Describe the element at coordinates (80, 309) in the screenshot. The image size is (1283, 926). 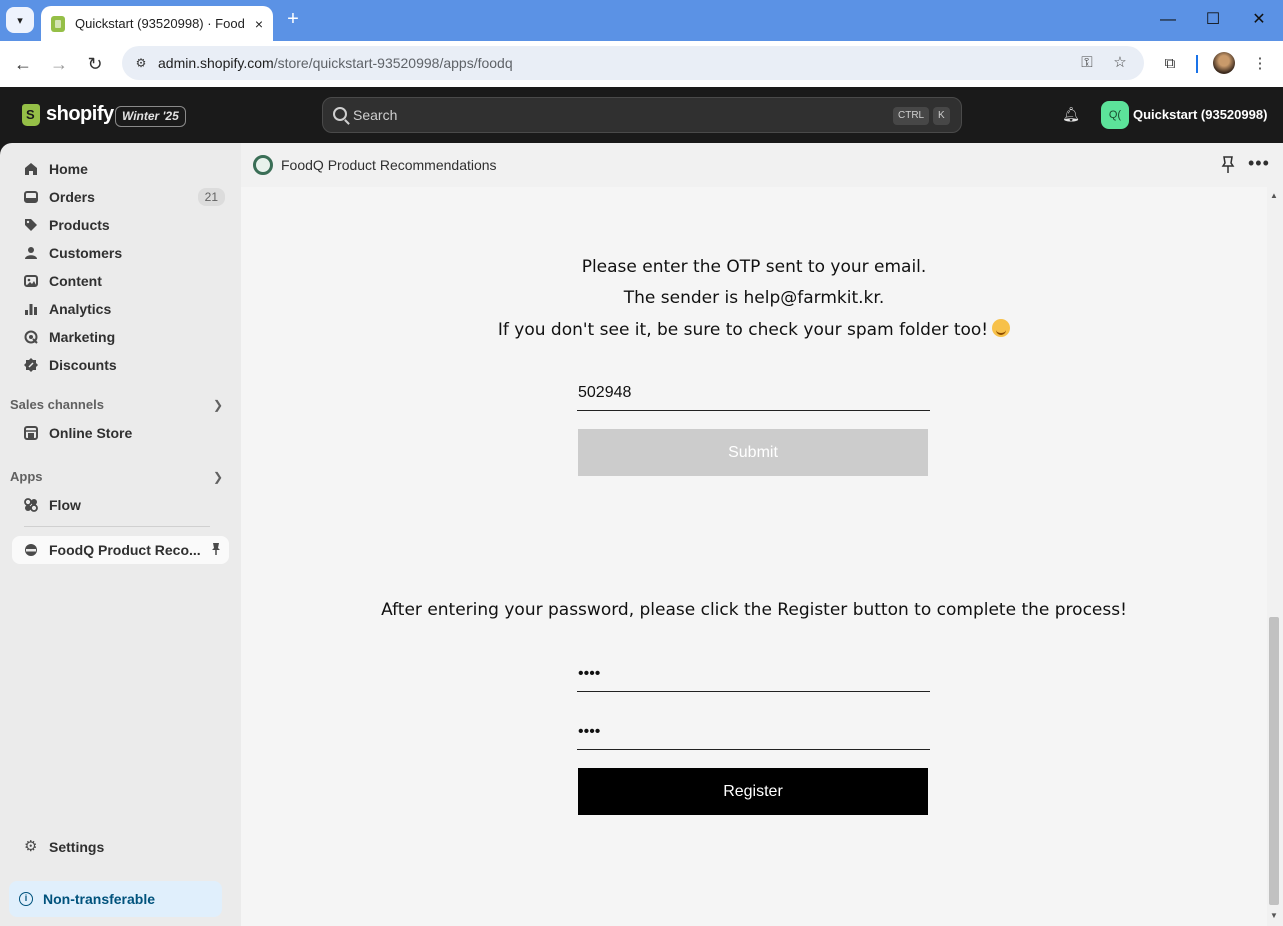
I see `sidebar-item-label: Analytics` at that location.